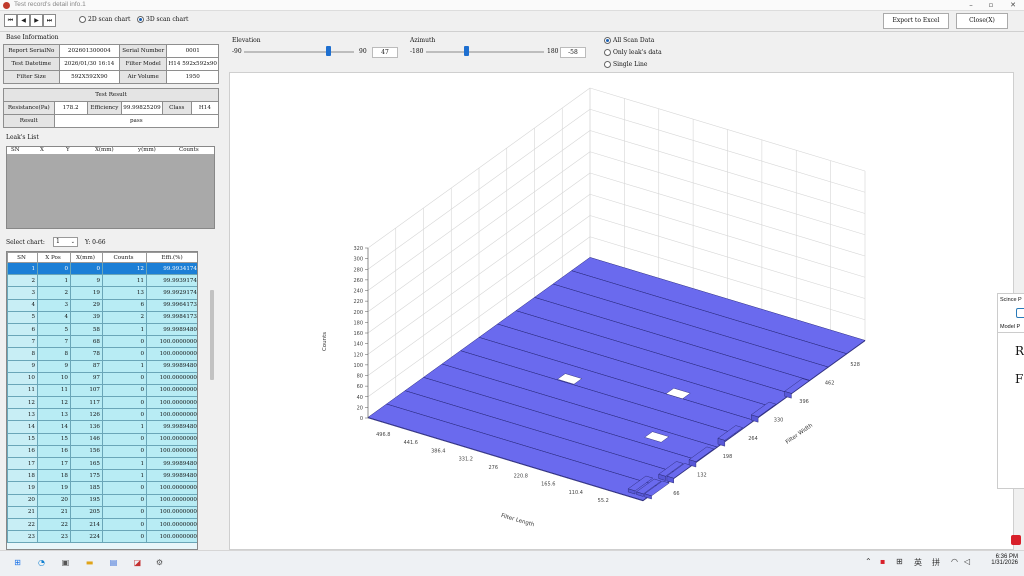 Image resolution: width=1024 pixels, height=576 pixels. What do you see at coordinates (102, 378) in the screenshot?
I see `table-row: 10 10 97 0 100.0000000` at bounding box center [102, 378].